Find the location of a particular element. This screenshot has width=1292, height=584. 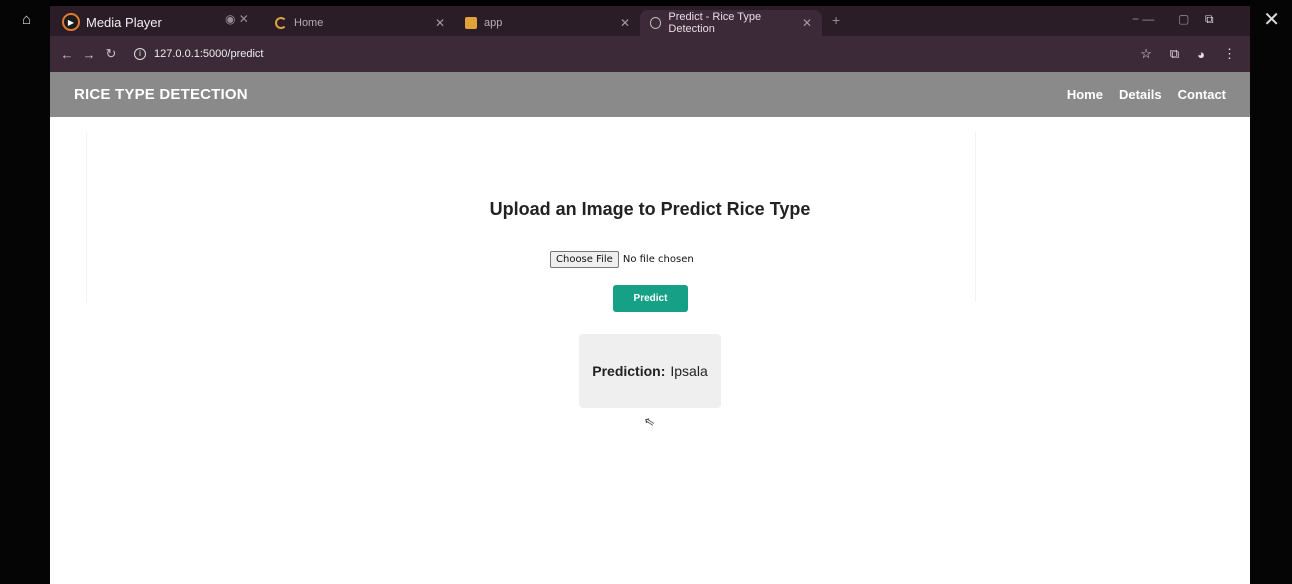

media-player-right-bar: ✕ is located at coordinates (1271, 292).